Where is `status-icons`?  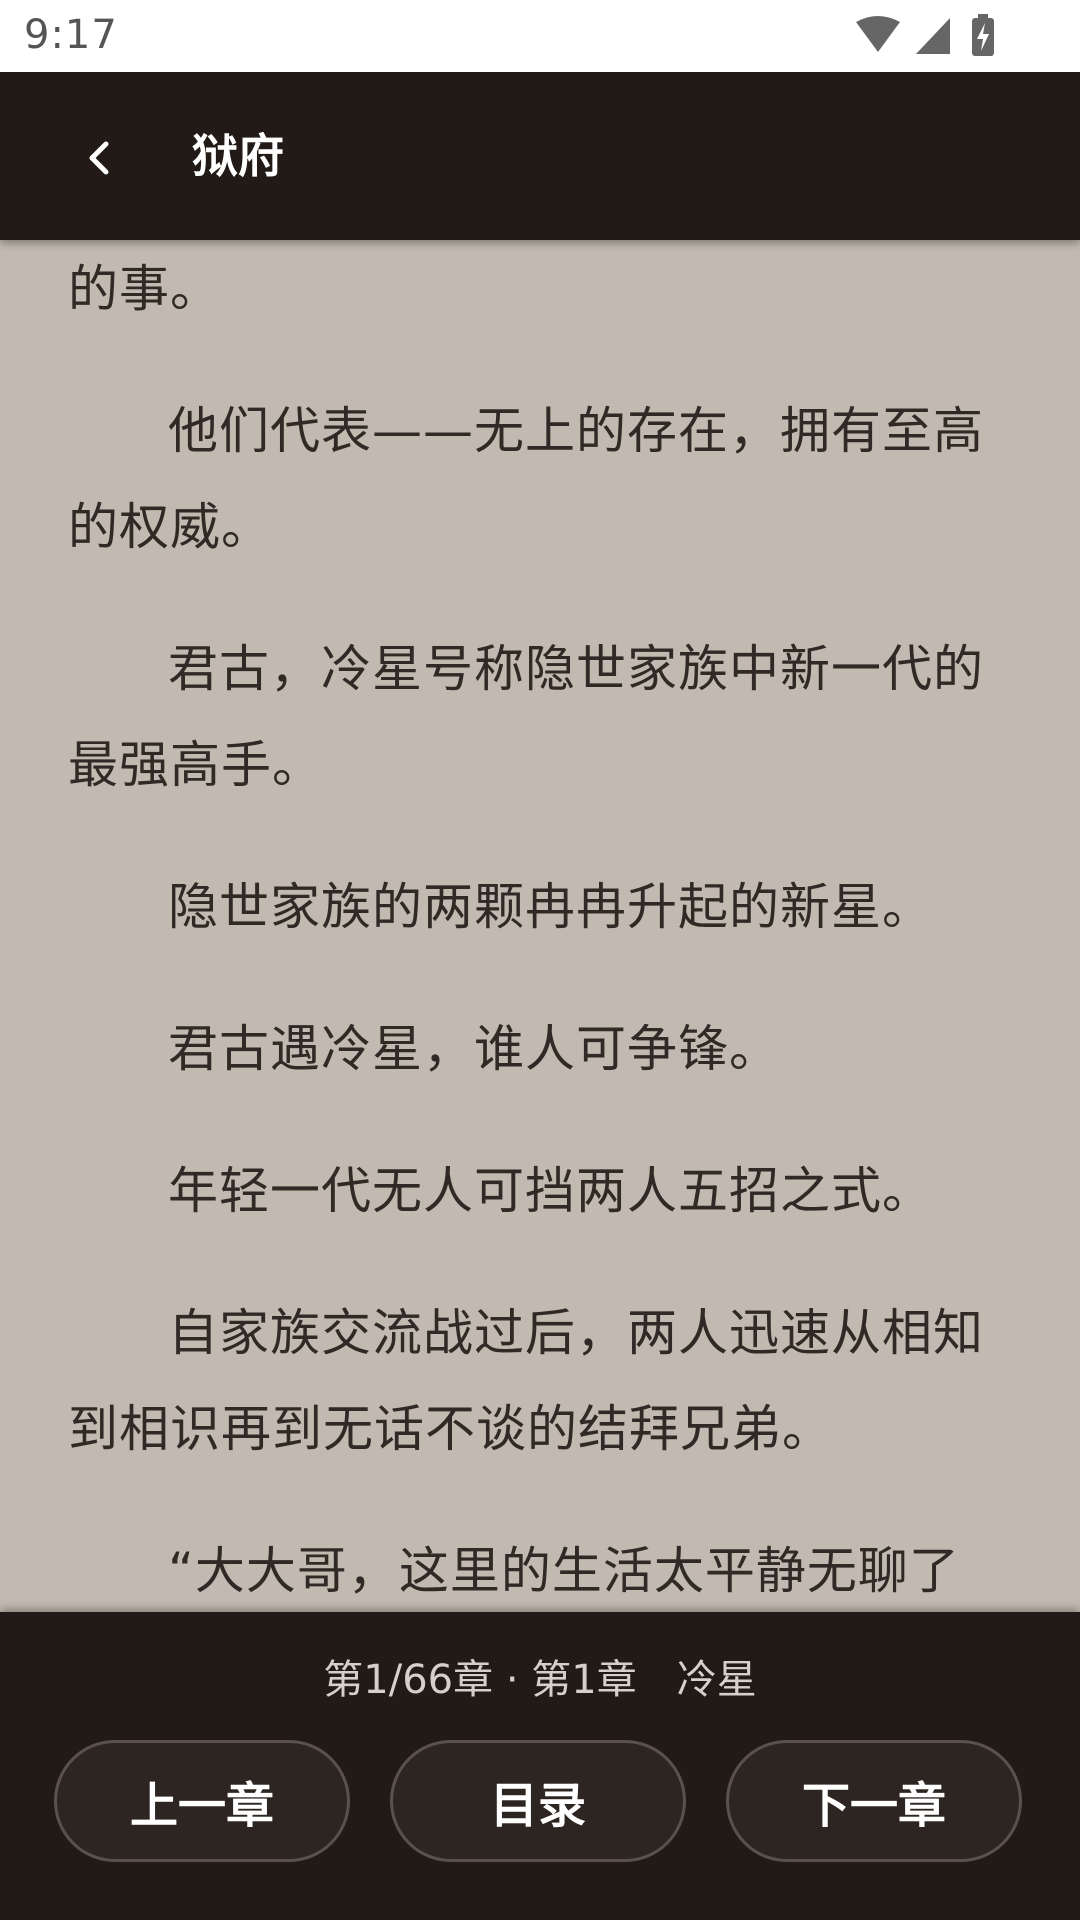
status-icons is located at coordinates (929, 36).